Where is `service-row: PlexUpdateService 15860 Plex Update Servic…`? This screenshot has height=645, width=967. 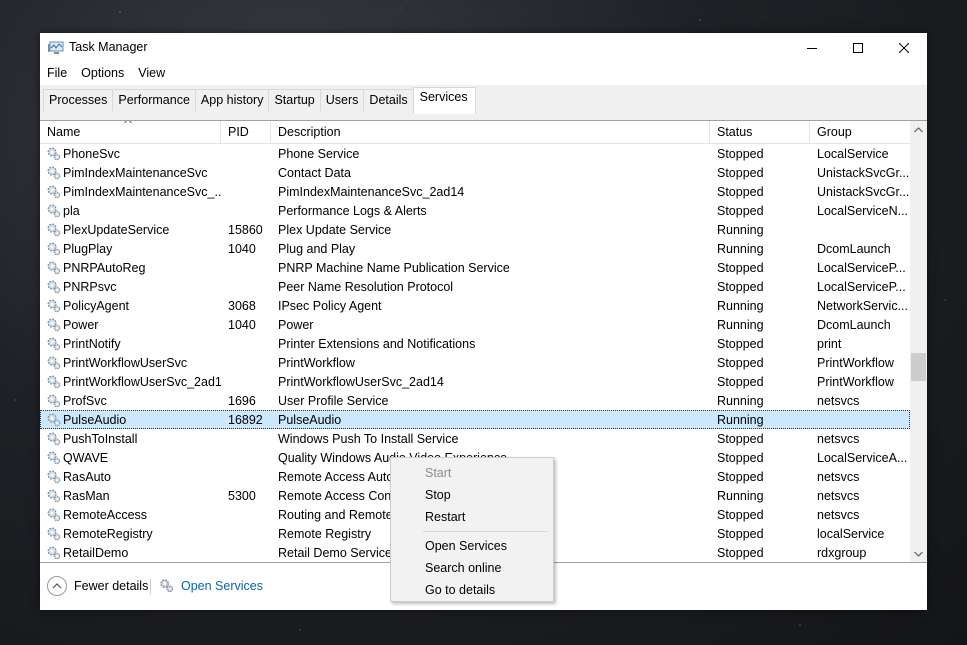
service-row: PlexUpdateService 15860 Plex Update Servic… is located at coordinates (475, 229).